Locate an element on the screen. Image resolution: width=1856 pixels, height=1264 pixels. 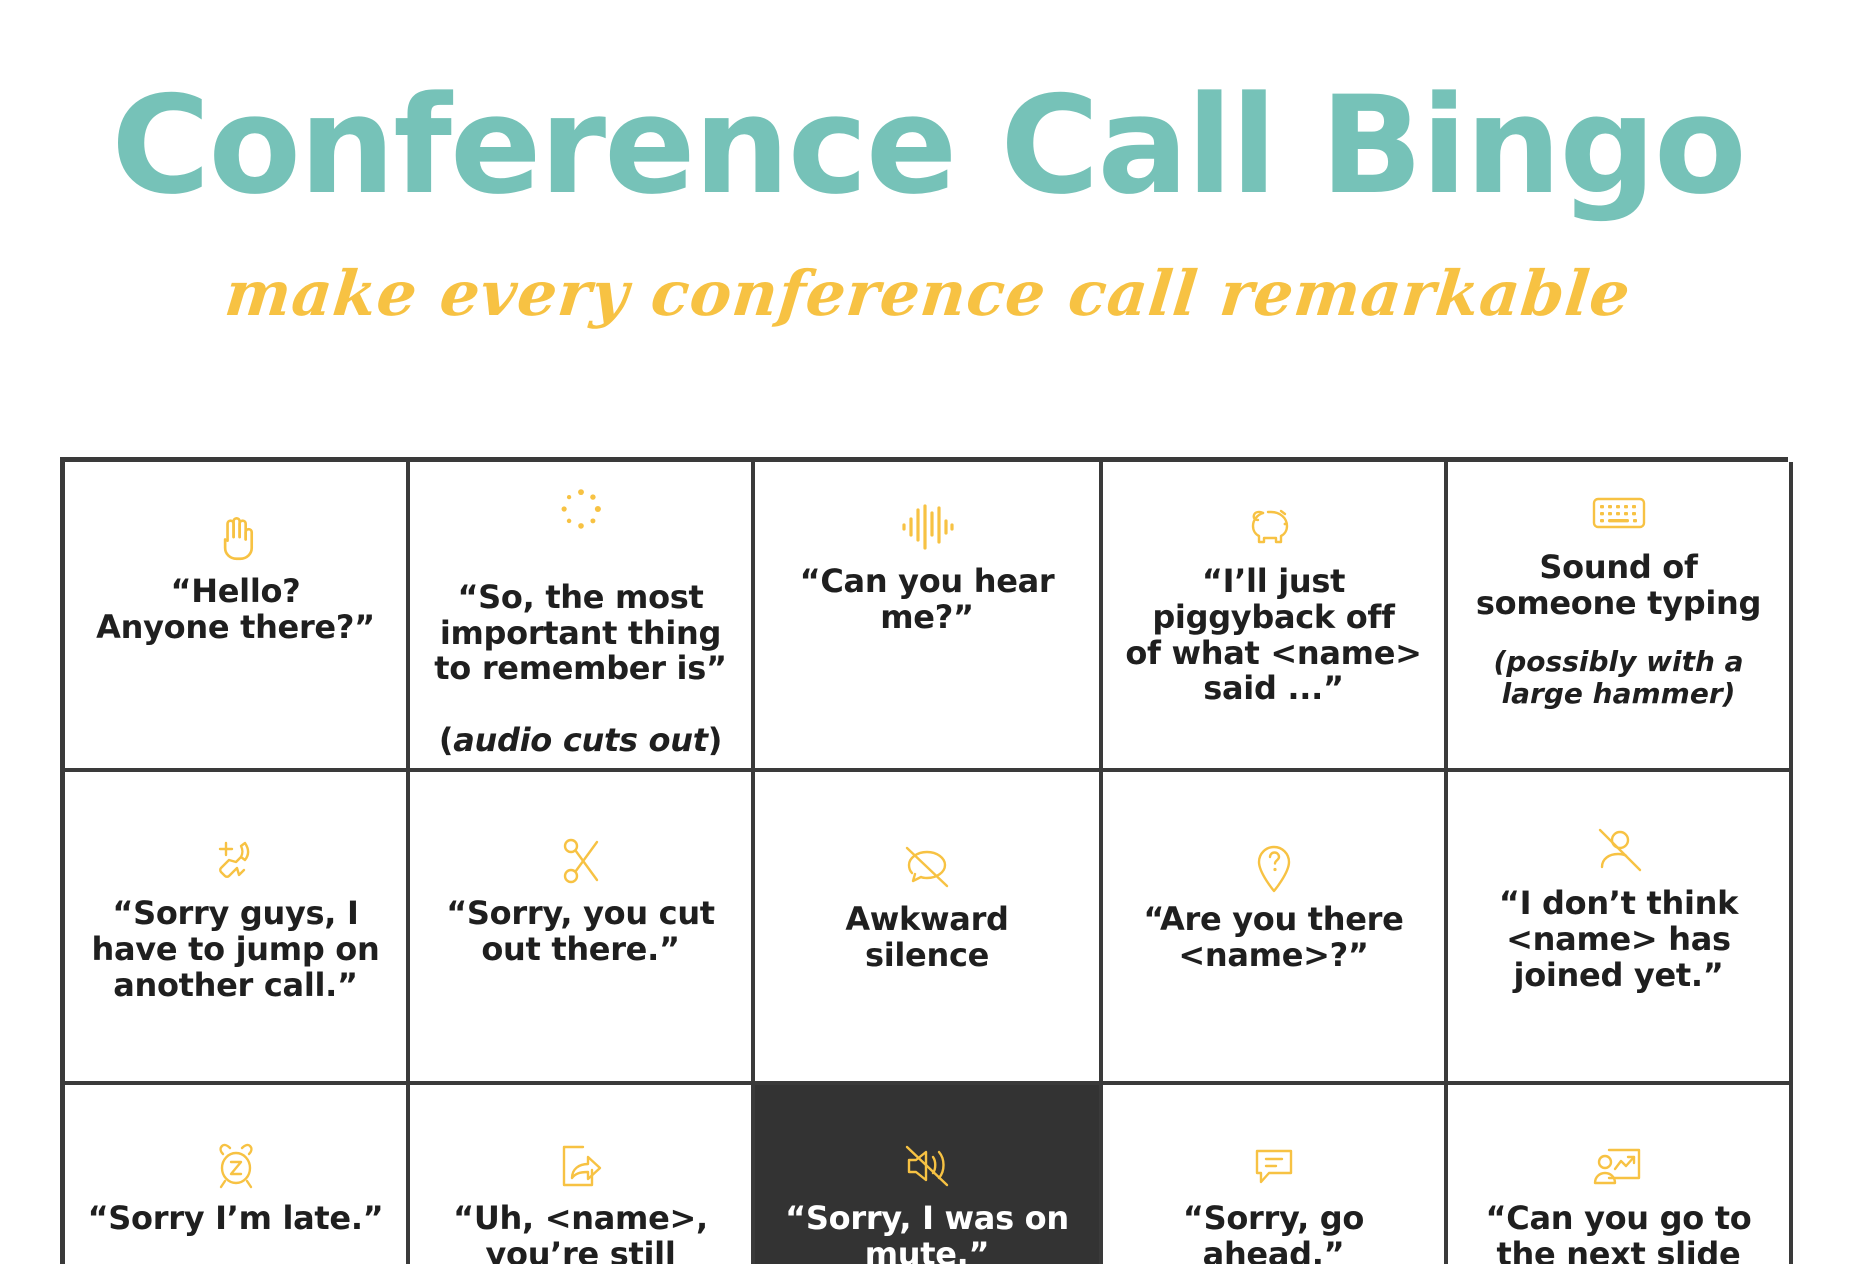
bingo-cell: “Sorry, you cut out there.” is located at coordinates (582, 928).